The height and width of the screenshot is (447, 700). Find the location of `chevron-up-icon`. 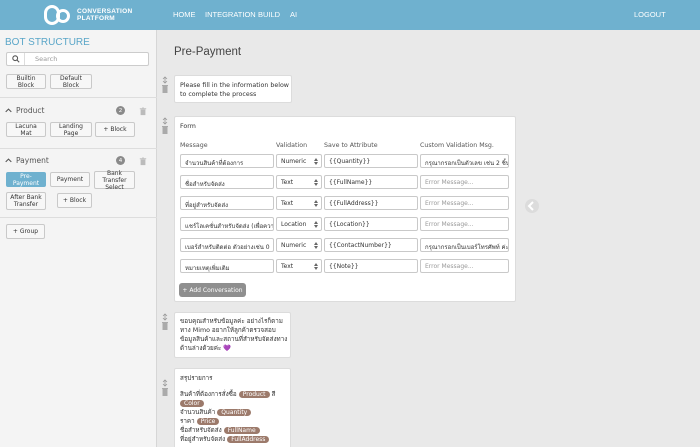

chevron-up-icon is located at coordinates (8, 110).